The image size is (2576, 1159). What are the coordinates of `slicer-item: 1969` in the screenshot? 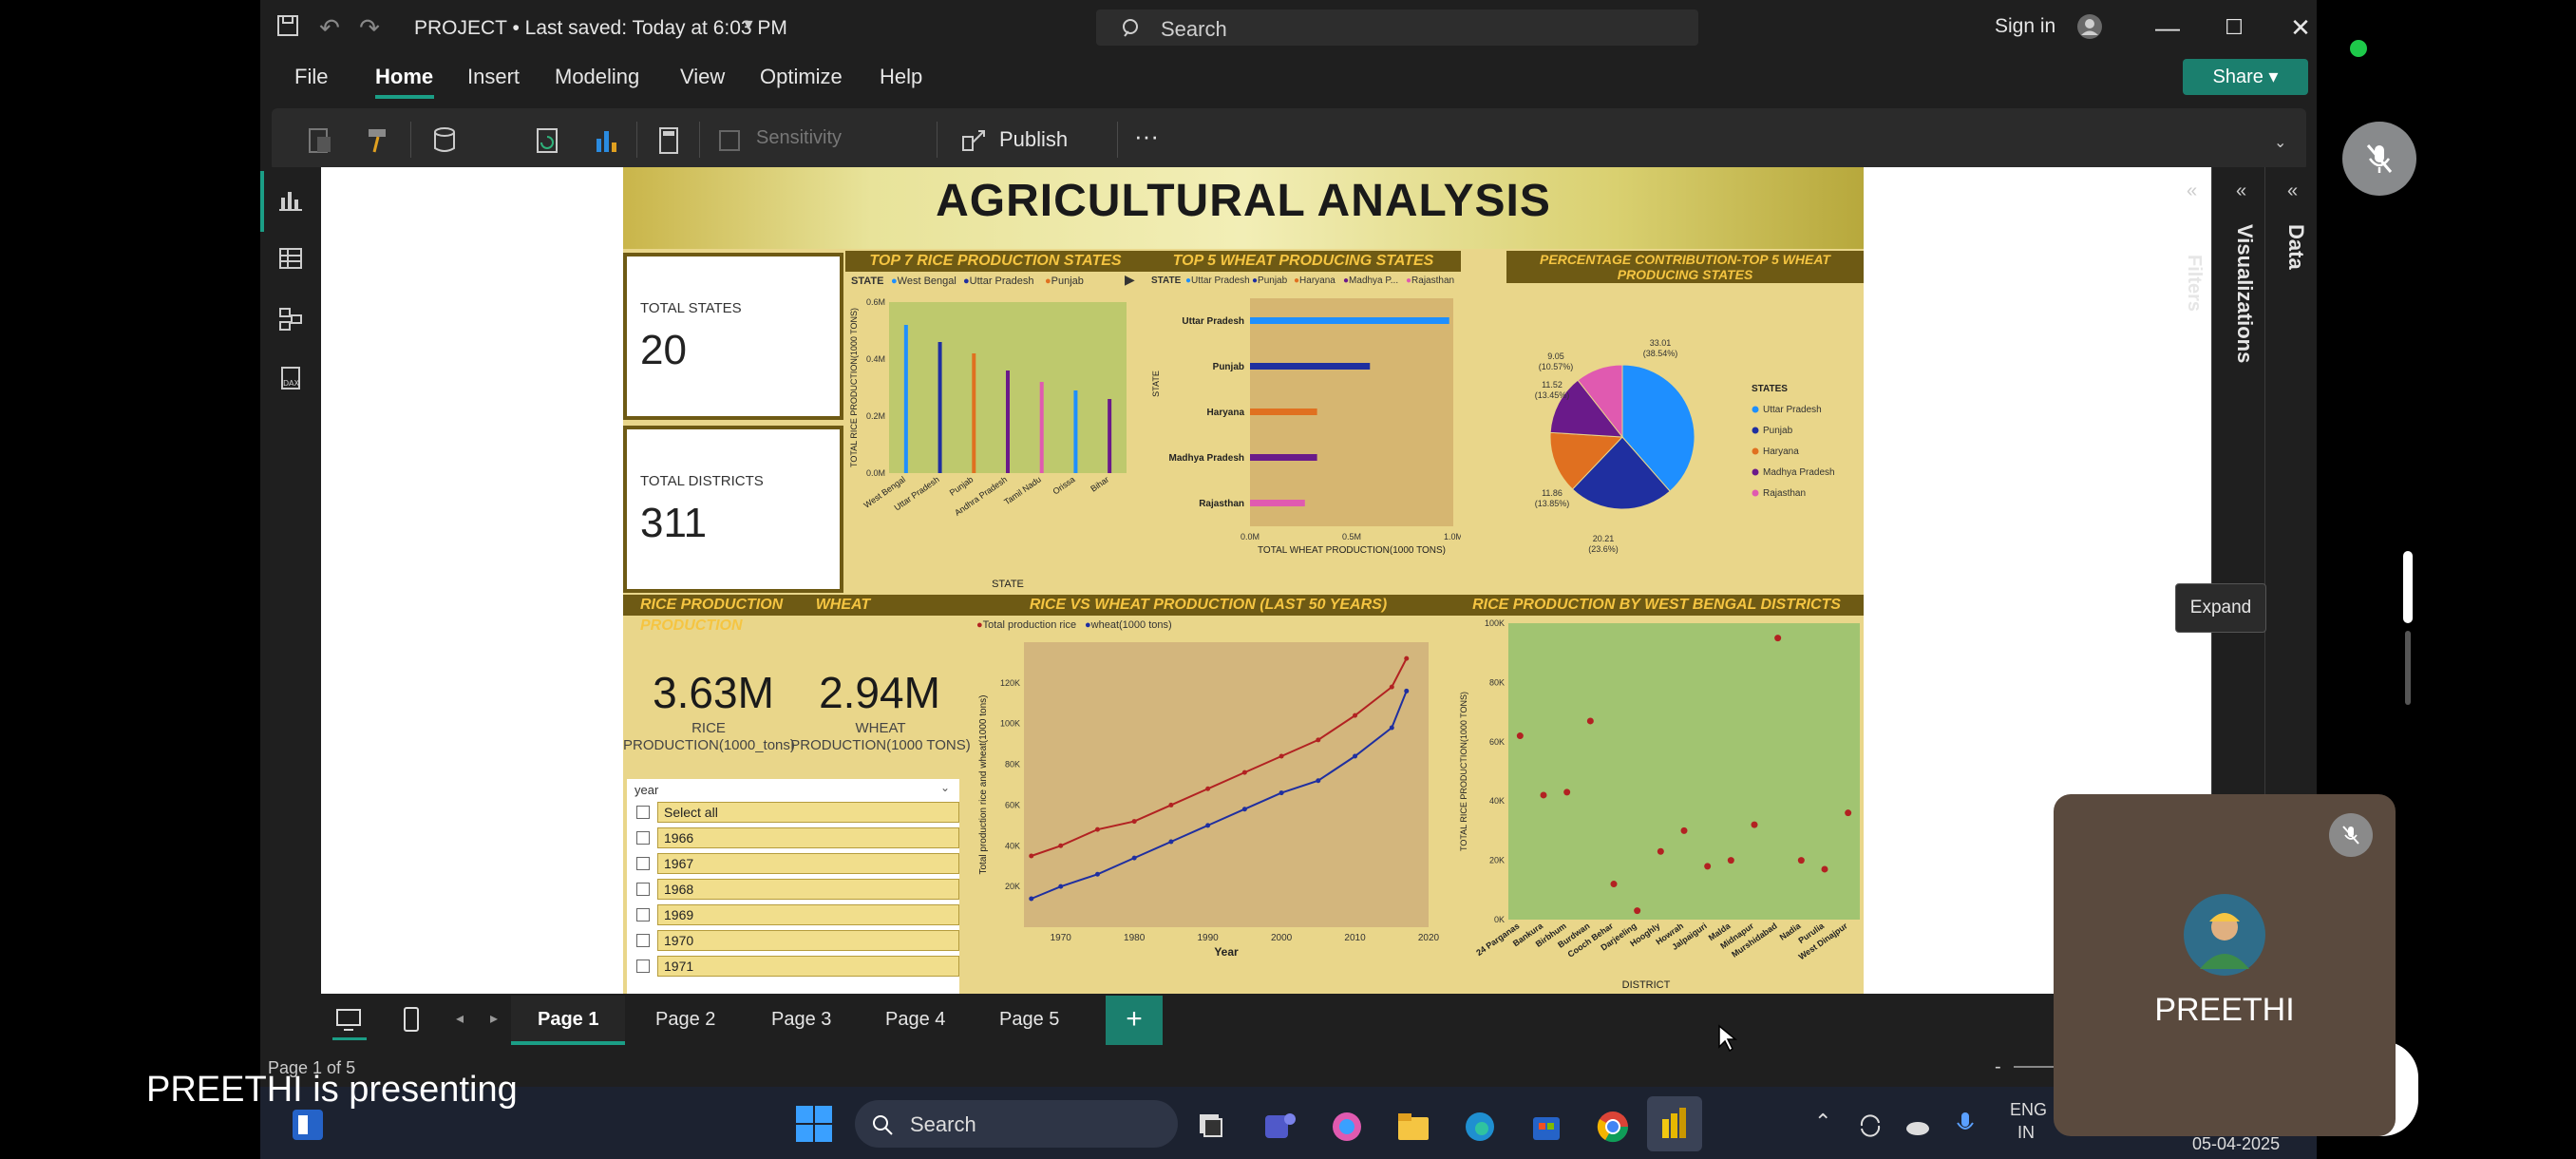 It's located at (797, 914).